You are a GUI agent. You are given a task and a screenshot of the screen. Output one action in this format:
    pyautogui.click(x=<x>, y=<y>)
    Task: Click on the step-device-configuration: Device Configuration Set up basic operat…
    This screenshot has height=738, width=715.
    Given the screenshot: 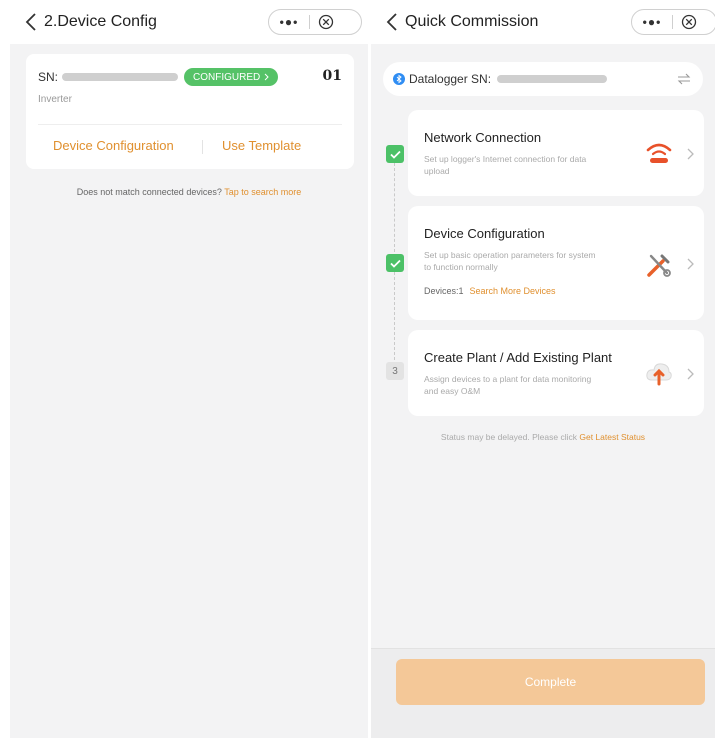 What is the action you would take?
    pyautogui.click(x=556, y=263)
    